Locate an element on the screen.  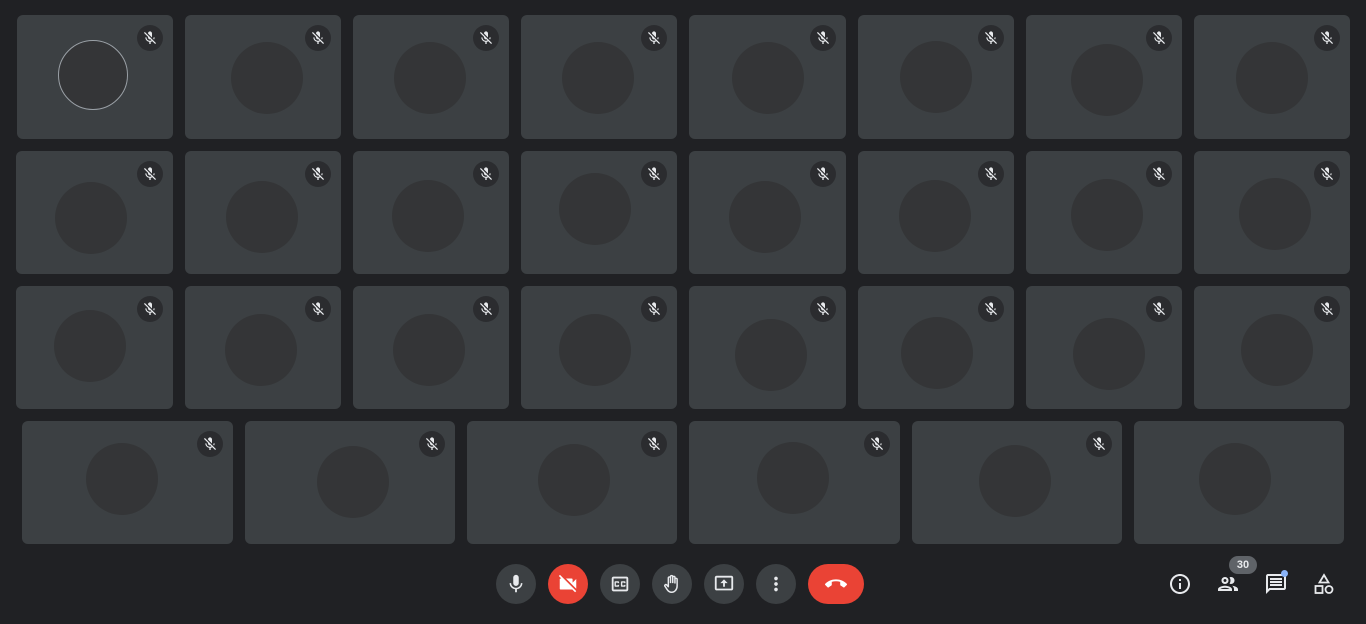
unread-indicator is located at coordinates (1284, 573).